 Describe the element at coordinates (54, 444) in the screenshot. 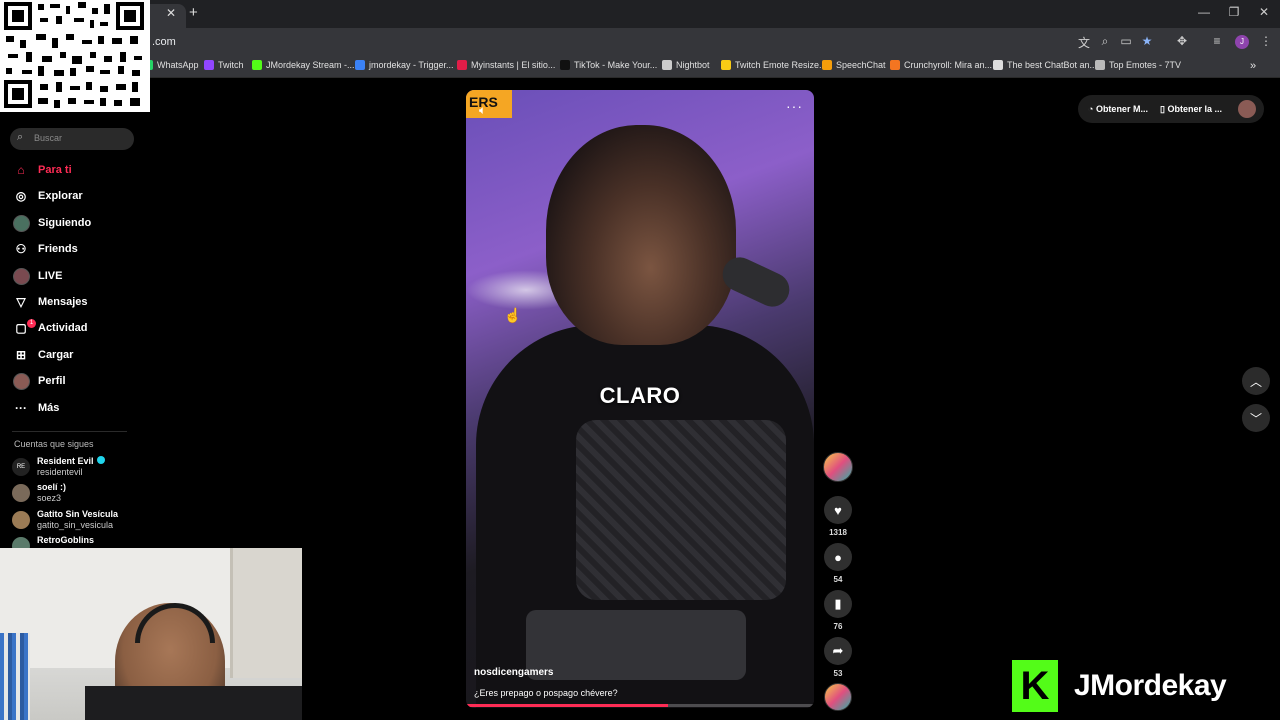

I see `following-accounts-title: Cuentas que sigues` at that location.